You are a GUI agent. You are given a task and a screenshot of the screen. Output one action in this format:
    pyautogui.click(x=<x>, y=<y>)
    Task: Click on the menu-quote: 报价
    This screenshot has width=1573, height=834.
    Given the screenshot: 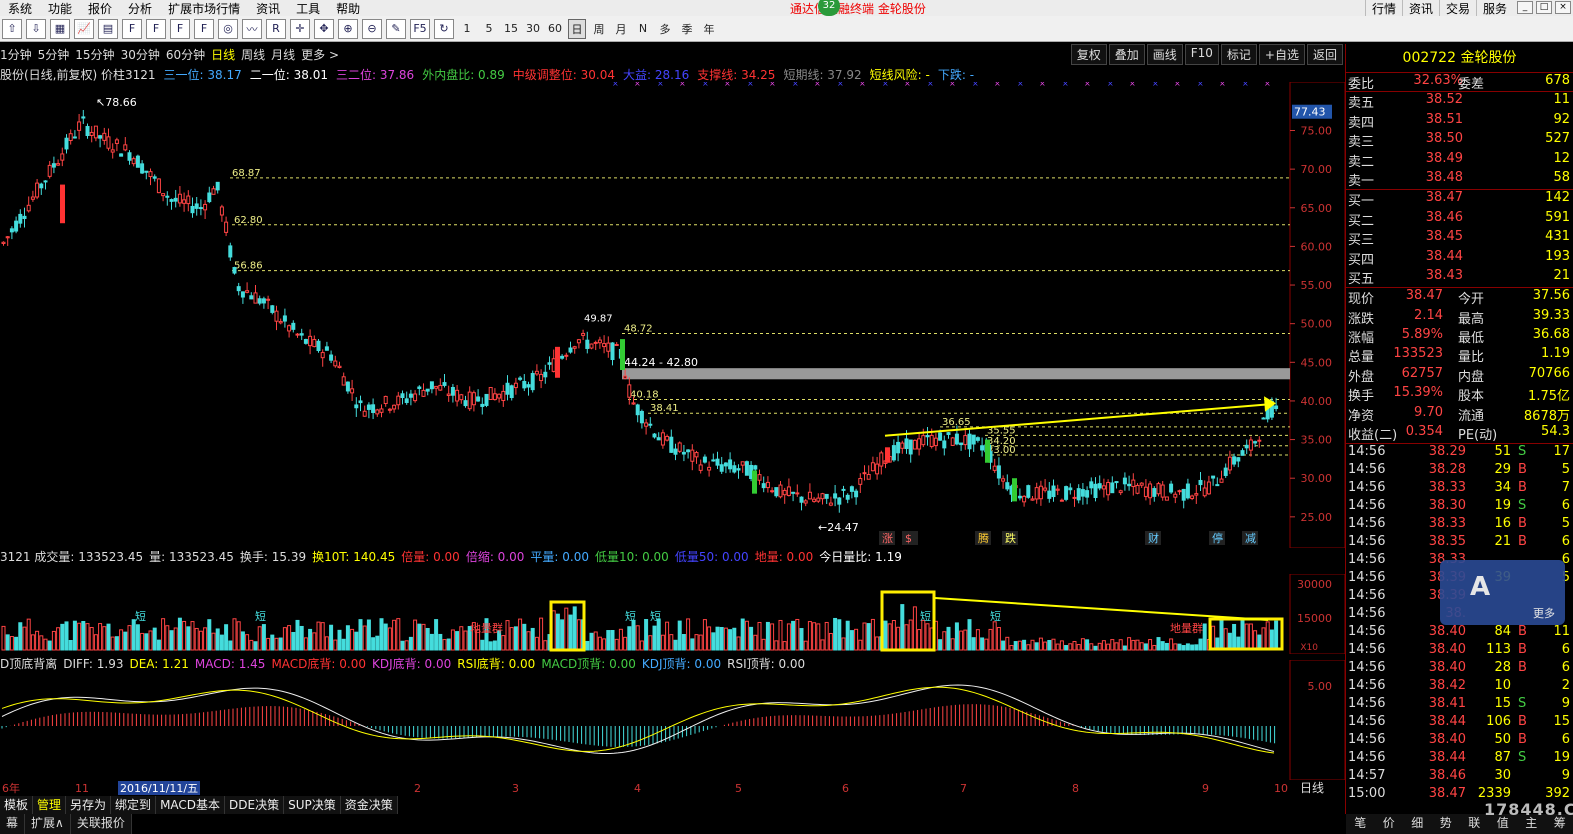 What is the action you would take?
    pyautogui.click(x=100, y=8)
    